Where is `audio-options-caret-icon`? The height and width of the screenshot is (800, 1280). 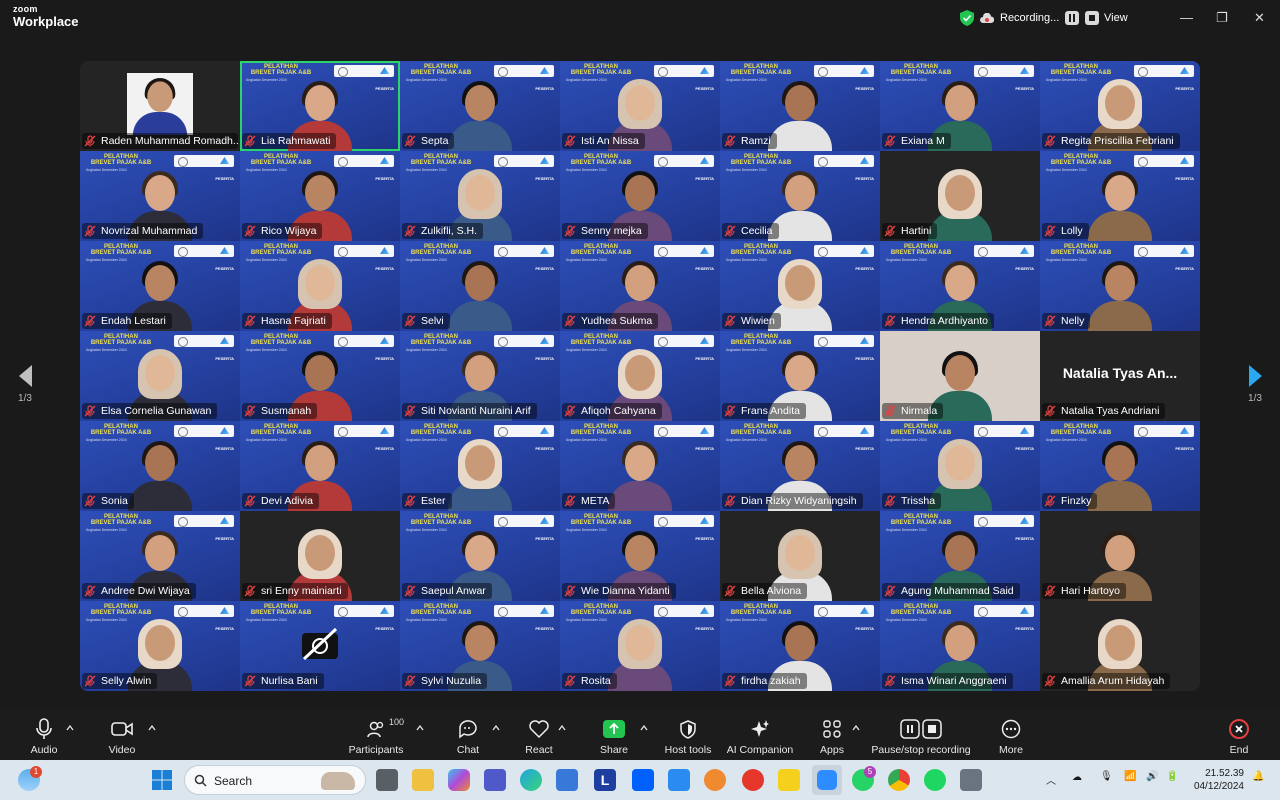 audio-options-caret-icon is located at coordinates (70, 728).